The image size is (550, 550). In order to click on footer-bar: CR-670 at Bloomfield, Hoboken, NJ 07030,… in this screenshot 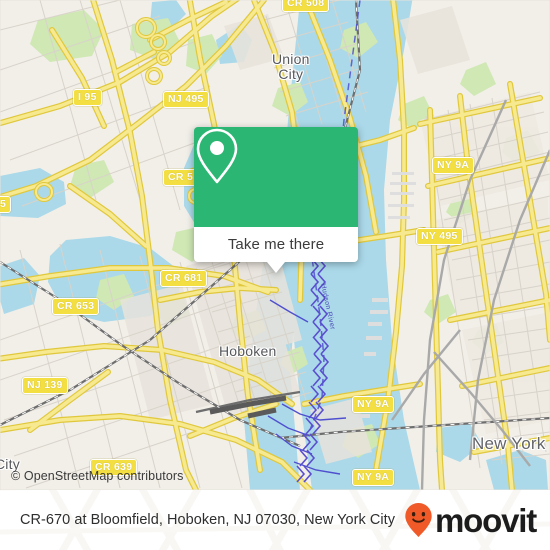, I will do `click(275, 520)`.